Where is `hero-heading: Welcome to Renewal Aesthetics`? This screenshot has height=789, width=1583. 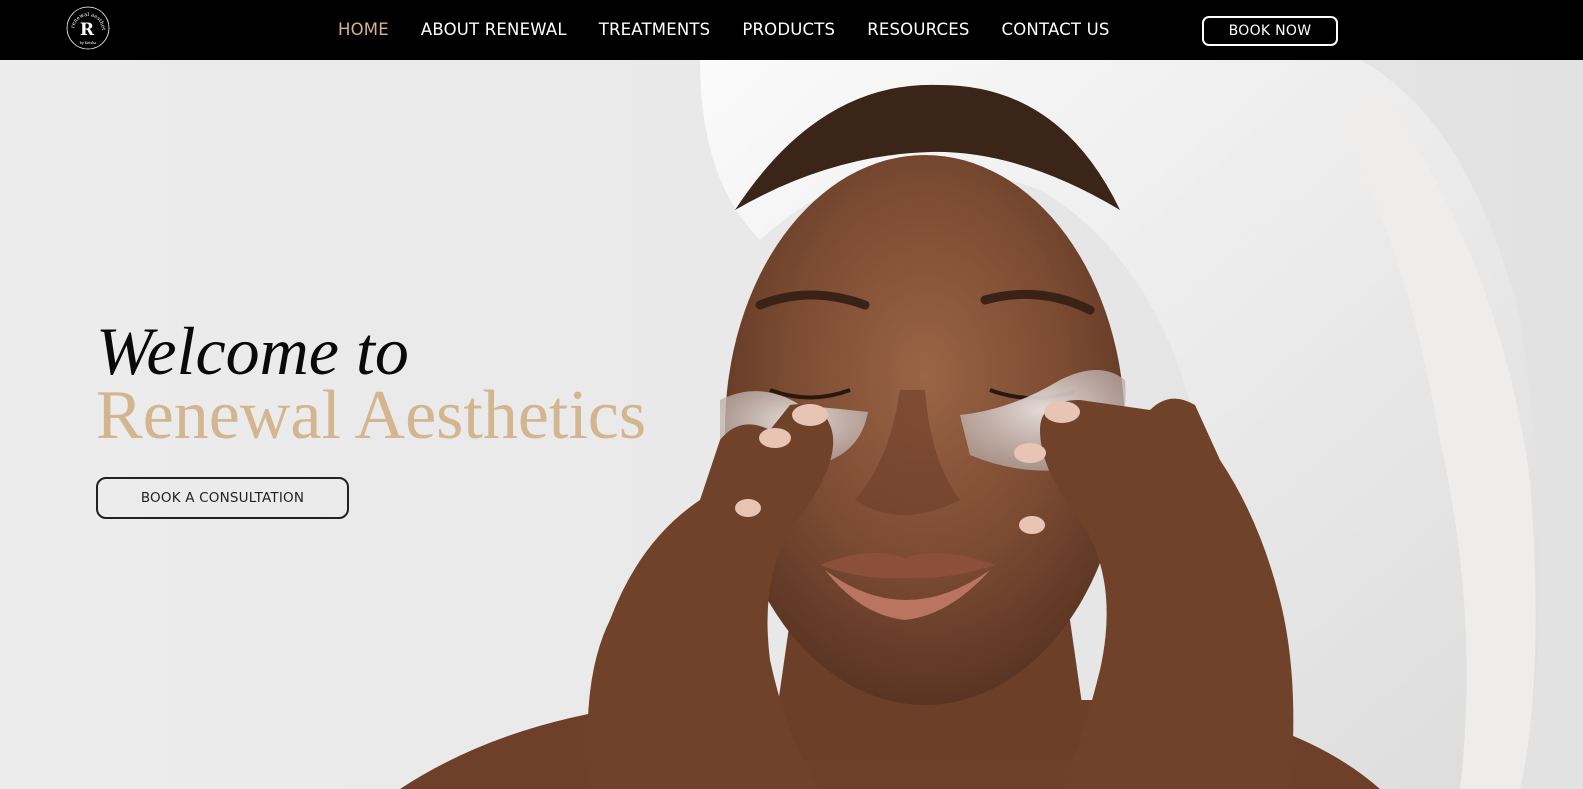 hero-heading: Welcome to Renewal Aesthetics is located at coordinates (371, 383).